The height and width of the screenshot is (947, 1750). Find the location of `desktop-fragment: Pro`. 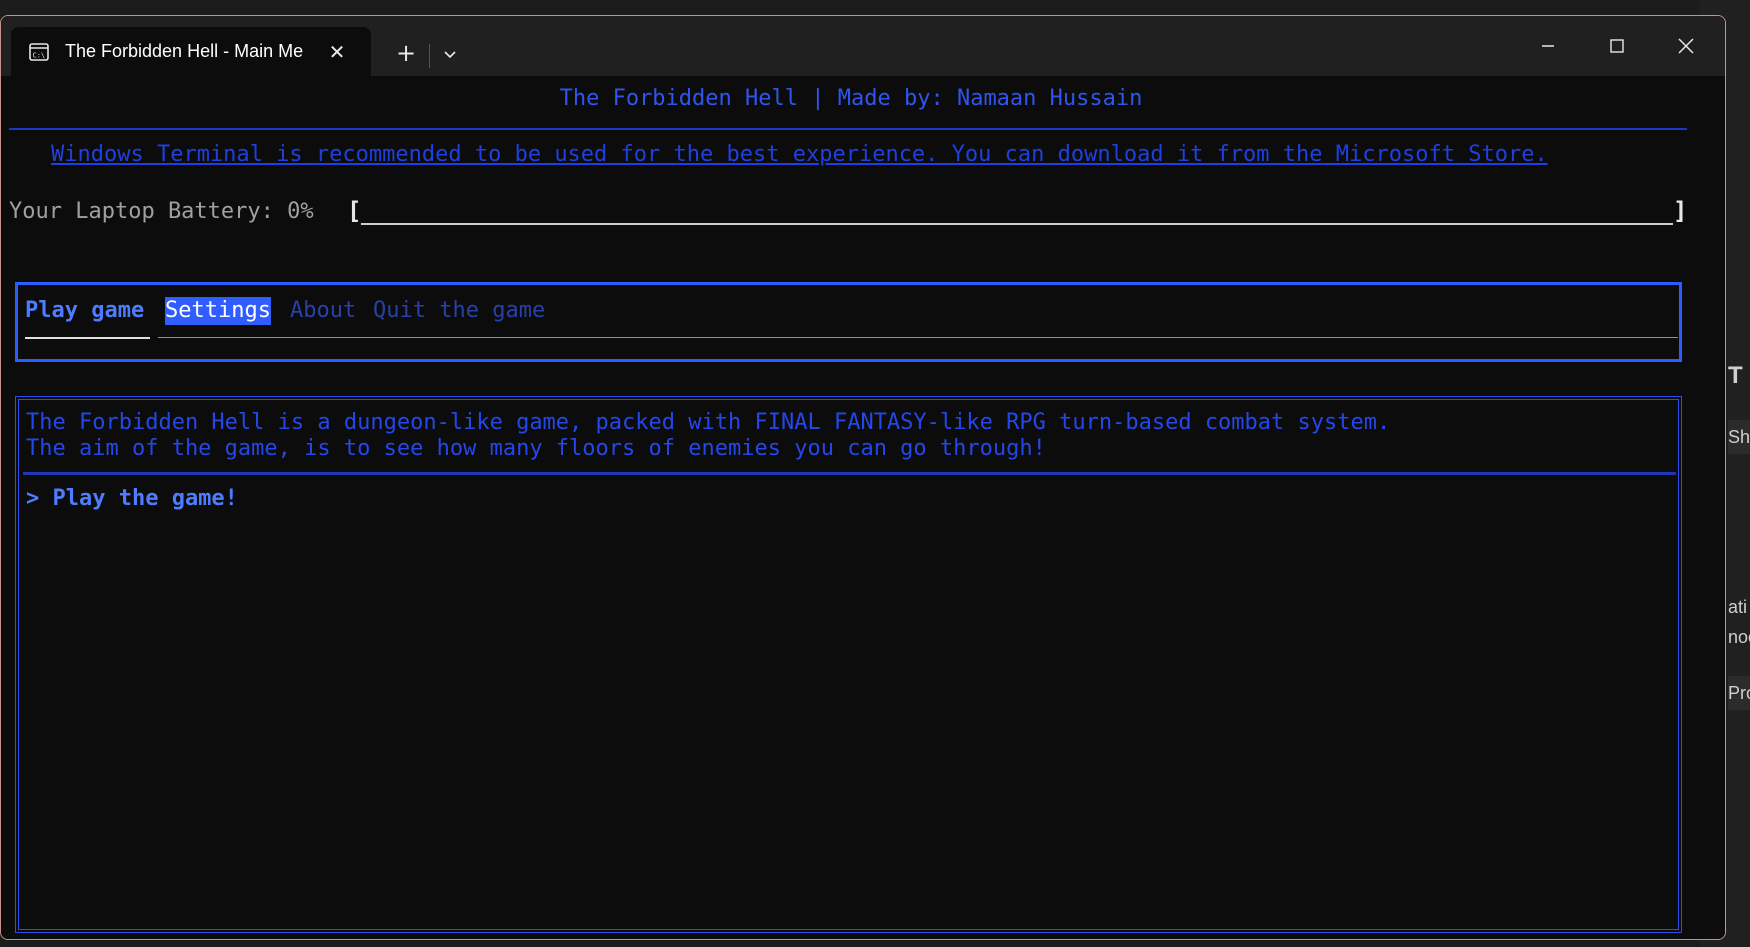

desktop-fragment: Pro is located at coordinates (1739, 693).